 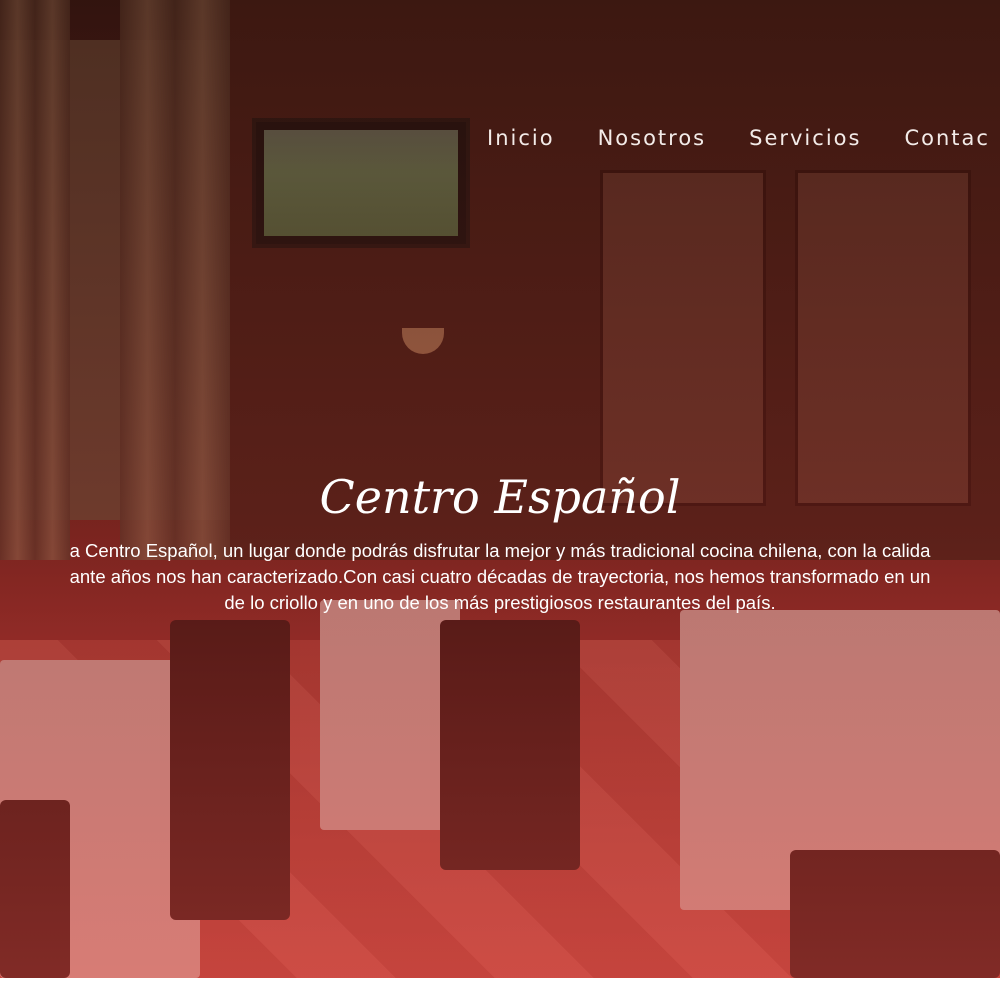 What do you see at coordinates (738, 138) in the screenshot?
I see `main-nav: Inicio Nosotros Servicios Contac` at bounding box center [738, 138].